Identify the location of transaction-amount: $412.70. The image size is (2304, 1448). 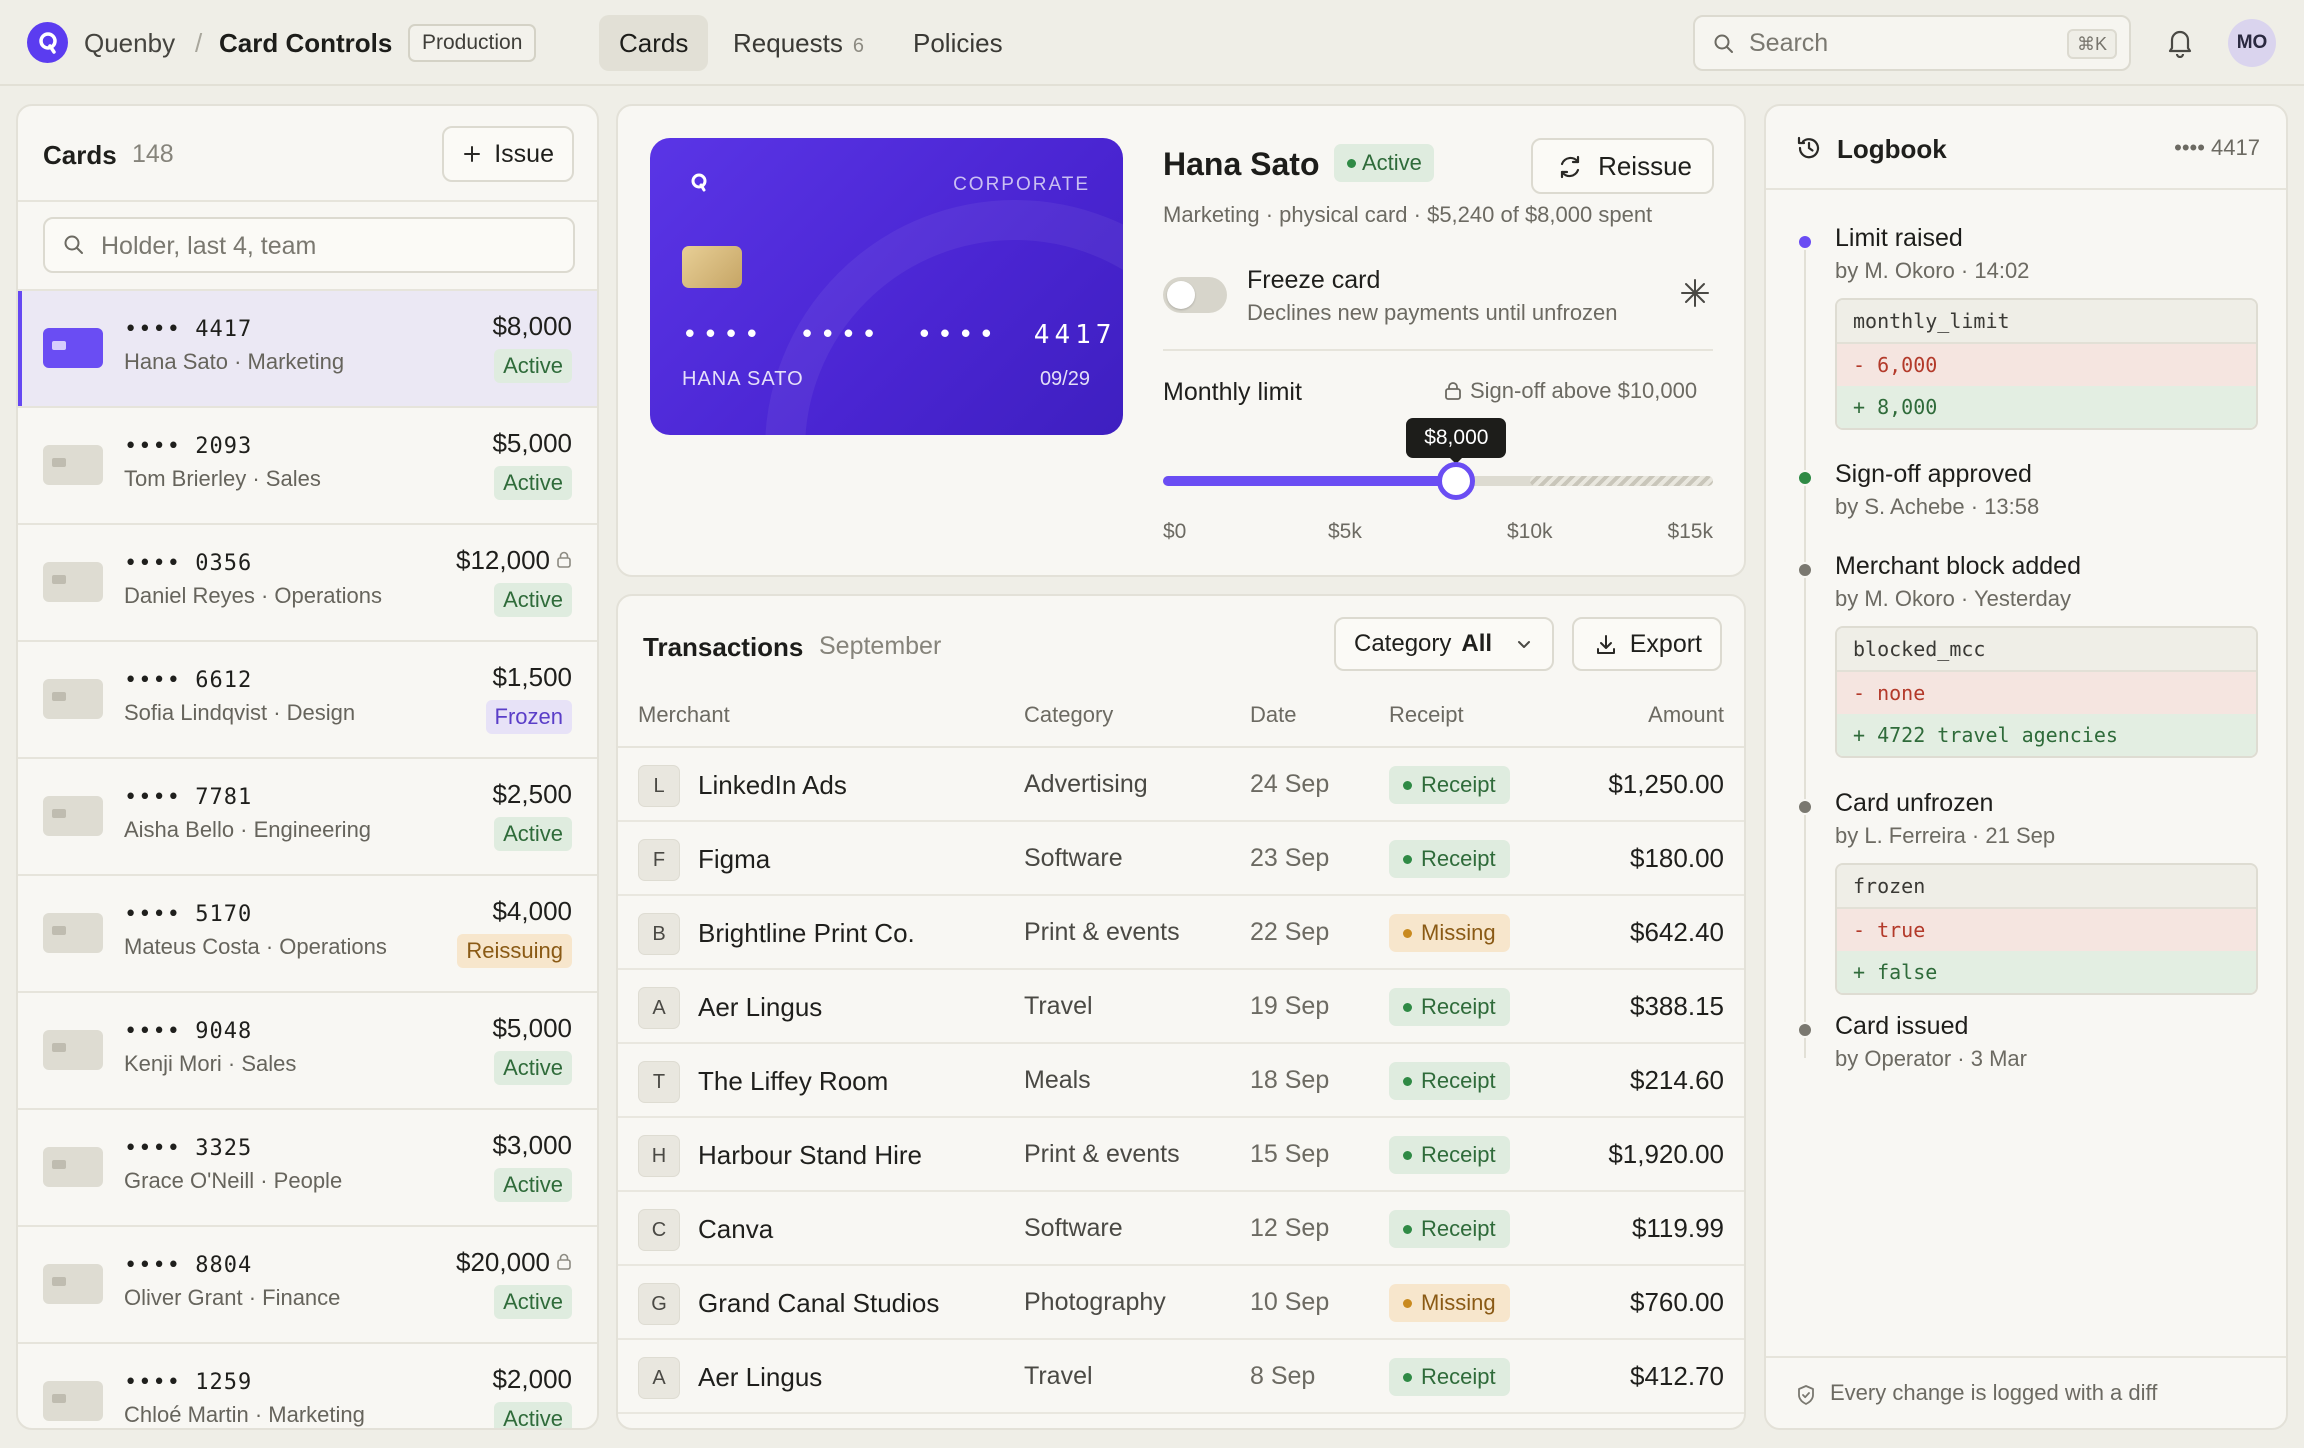
(1677, 1376).